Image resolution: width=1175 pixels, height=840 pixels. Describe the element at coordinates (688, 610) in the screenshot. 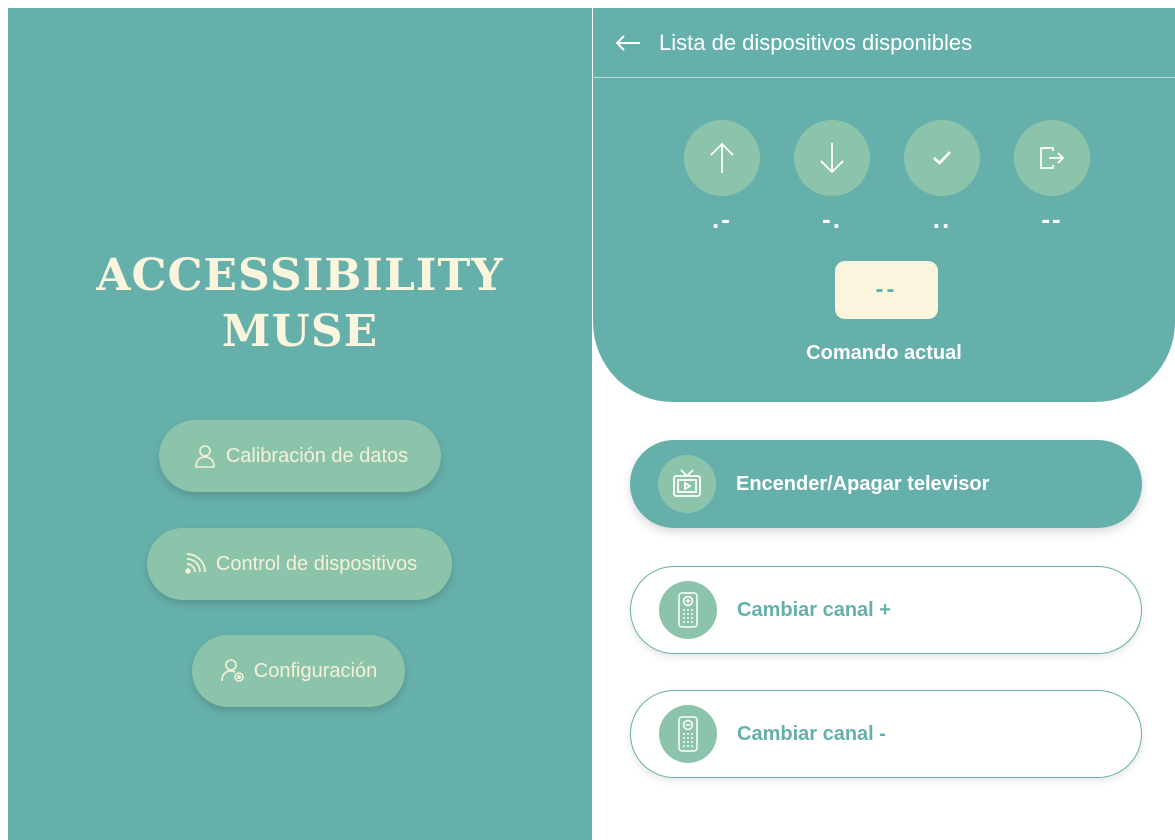

I see `remote-plus-icon` at that location.